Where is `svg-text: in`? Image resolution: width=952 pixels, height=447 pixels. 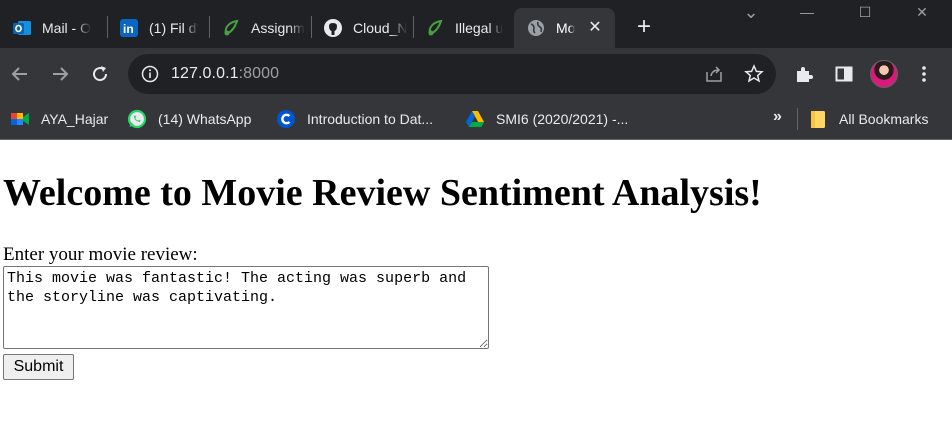 svg-text: in is located at coordinates (128, 29).